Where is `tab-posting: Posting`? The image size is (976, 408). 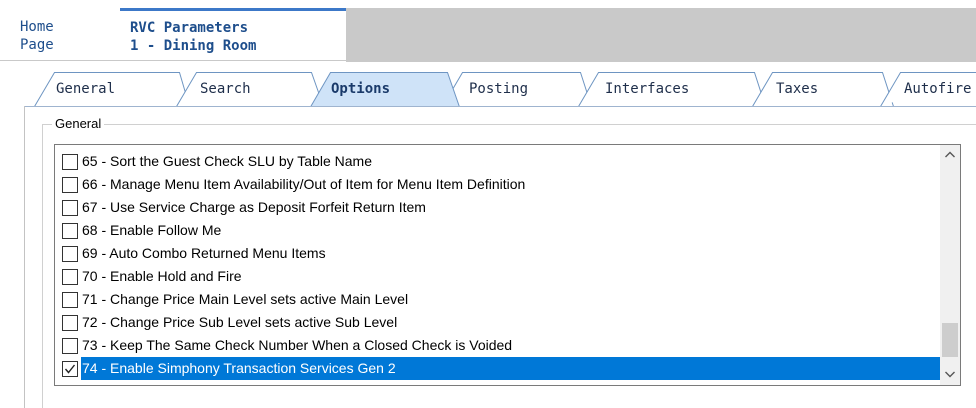 tab-posting: Posting is located at coordinates (517, 89).